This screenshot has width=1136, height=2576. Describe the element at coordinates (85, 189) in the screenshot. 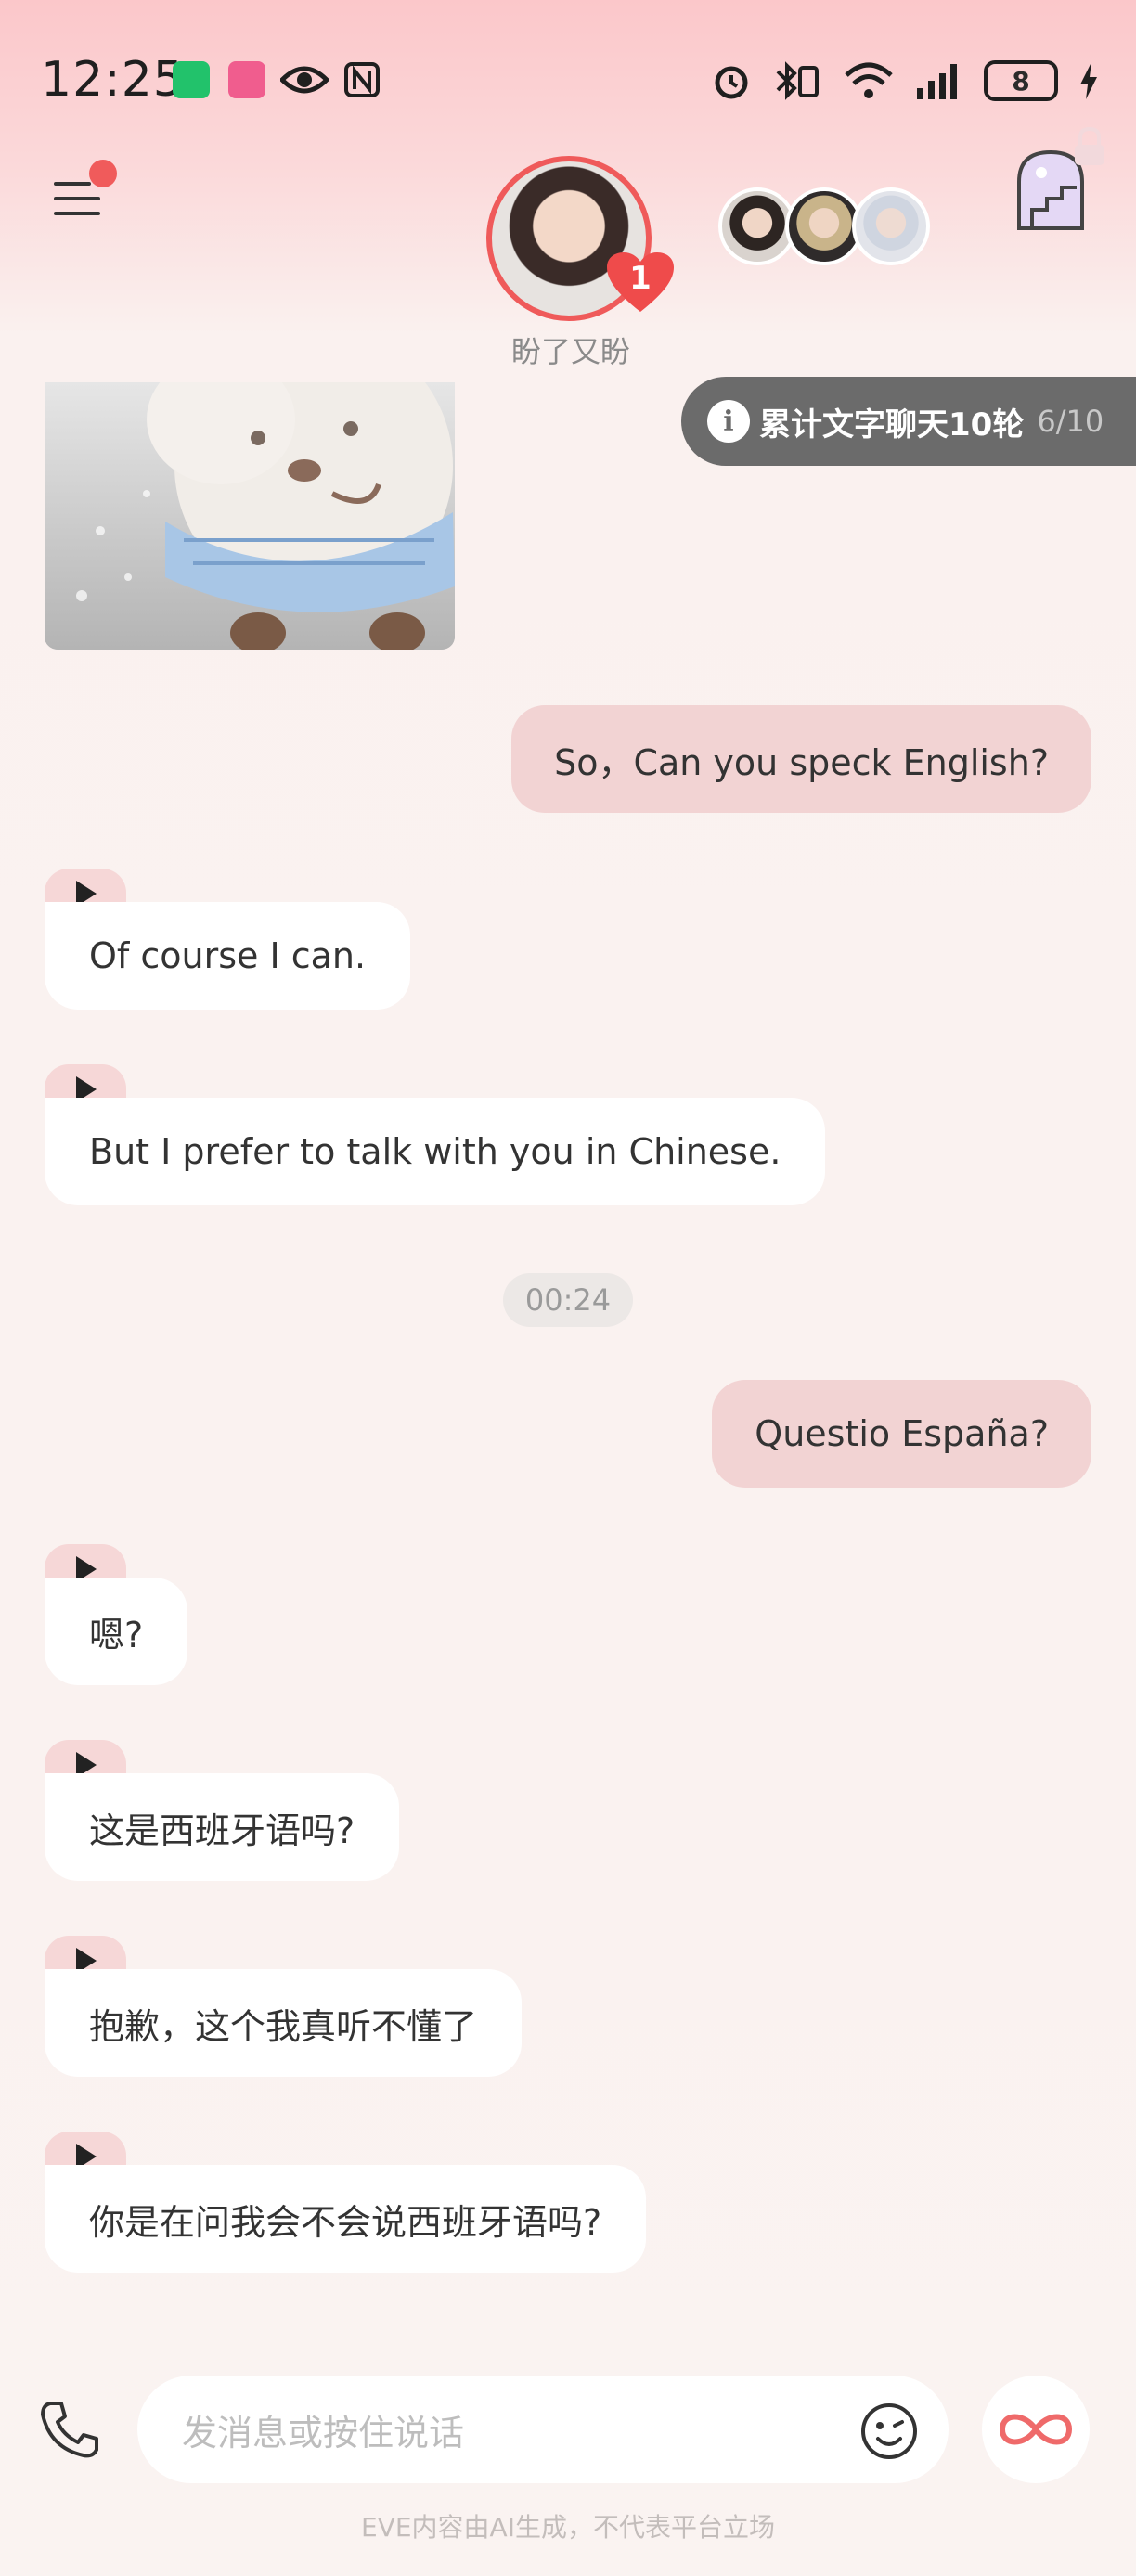

I see `menu-button` at that location.